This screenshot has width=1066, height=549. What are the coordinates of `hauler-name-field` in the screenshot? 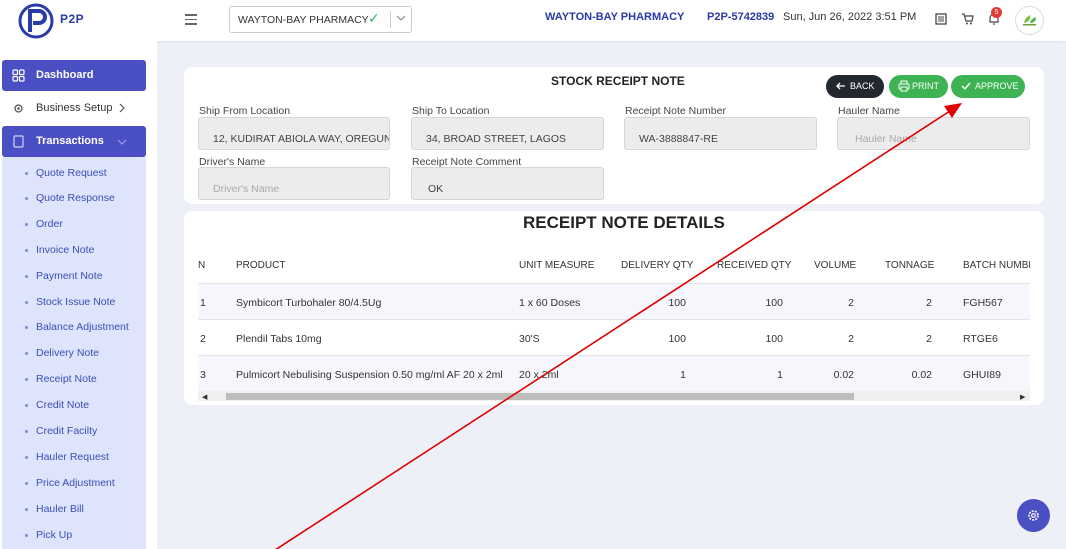 It's located at (933, 133).